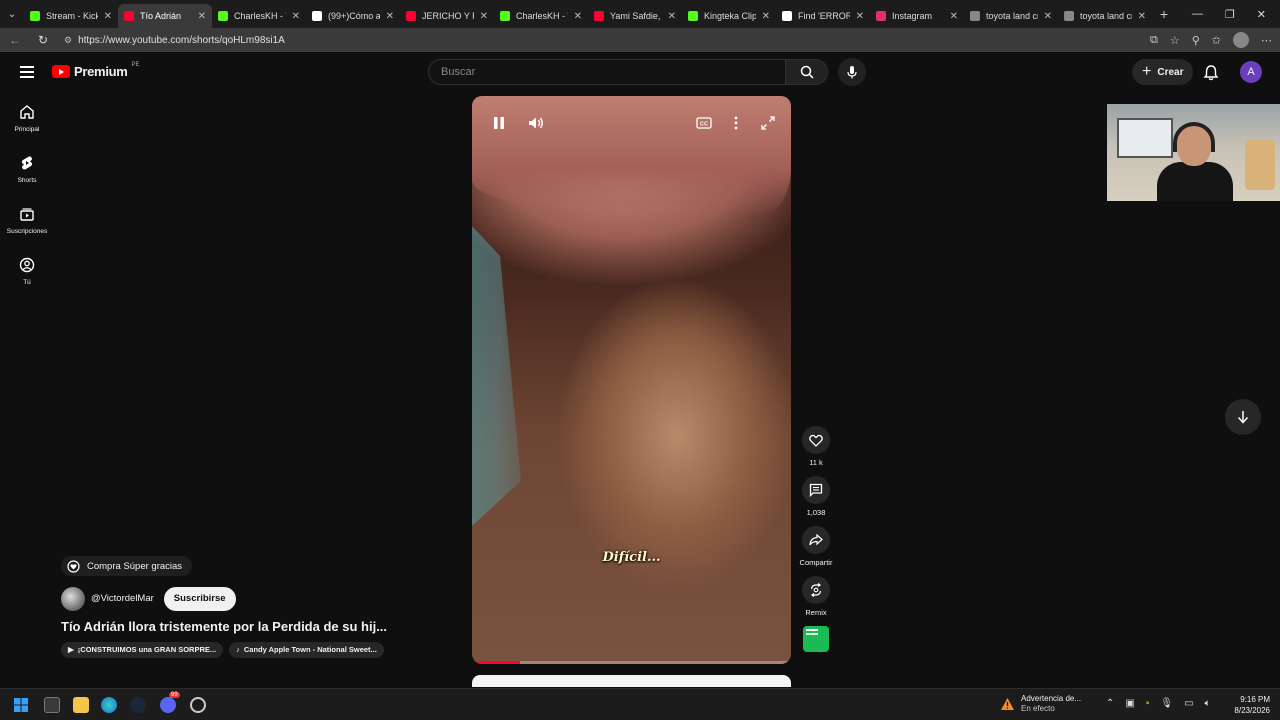 The image size is (1280, 720). Describe the element at coordinates (1164, 14) in the screenshot. I see `new-tab-button: +` at that location.